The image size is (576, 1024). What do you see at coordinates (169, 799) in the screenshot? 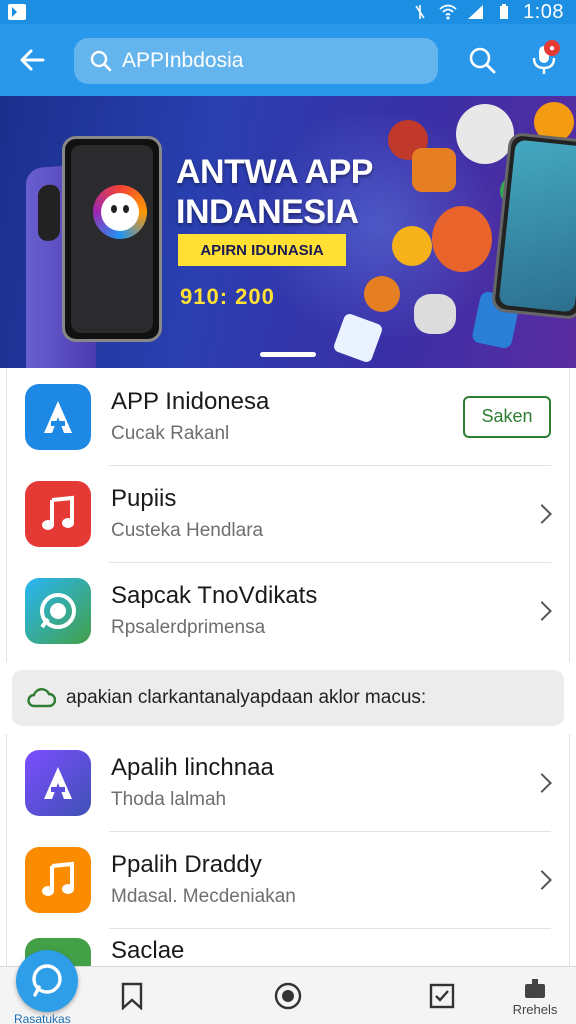
I see `item-subtitle: Thoda lalmah` at bounding box center [169, 799].